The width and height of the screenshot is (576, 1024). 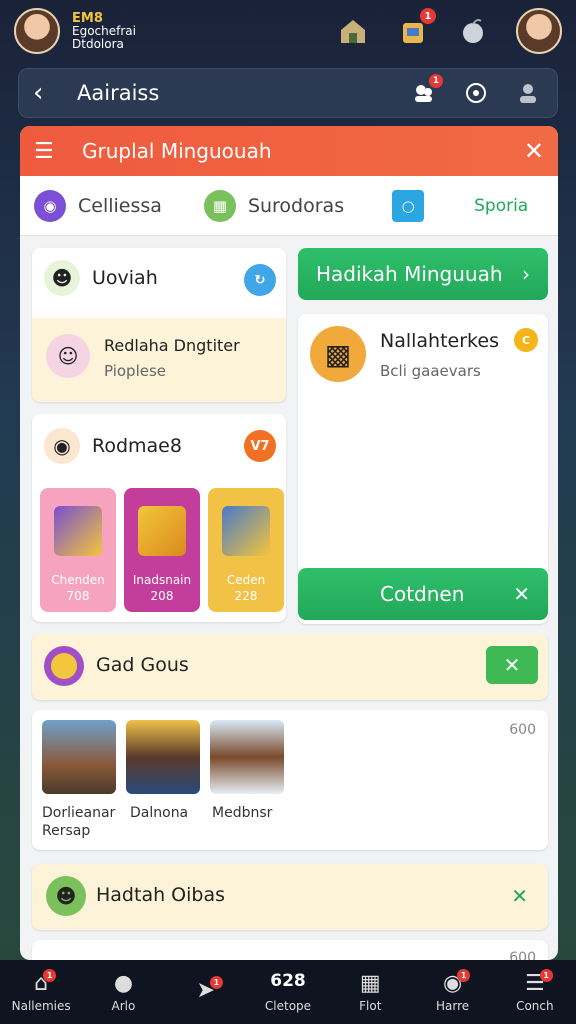 What do you see at coordinates (66, 896) in the screenshot?
I see `character-badge-icon: ☻` at bounding box center [66, 896].